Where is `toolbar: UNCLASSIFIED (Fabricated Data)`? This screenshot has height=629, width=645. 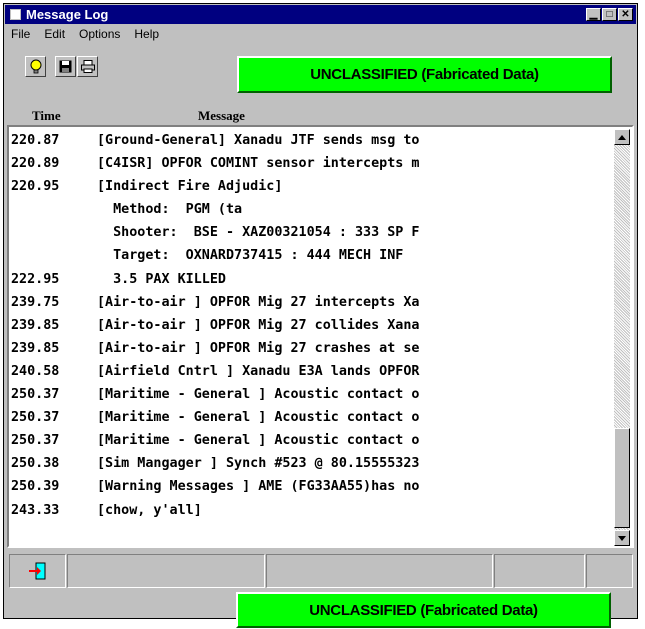
toolbar: UNCLASSIFIED (Fabricated Data) is located at coordinates (320, 69).